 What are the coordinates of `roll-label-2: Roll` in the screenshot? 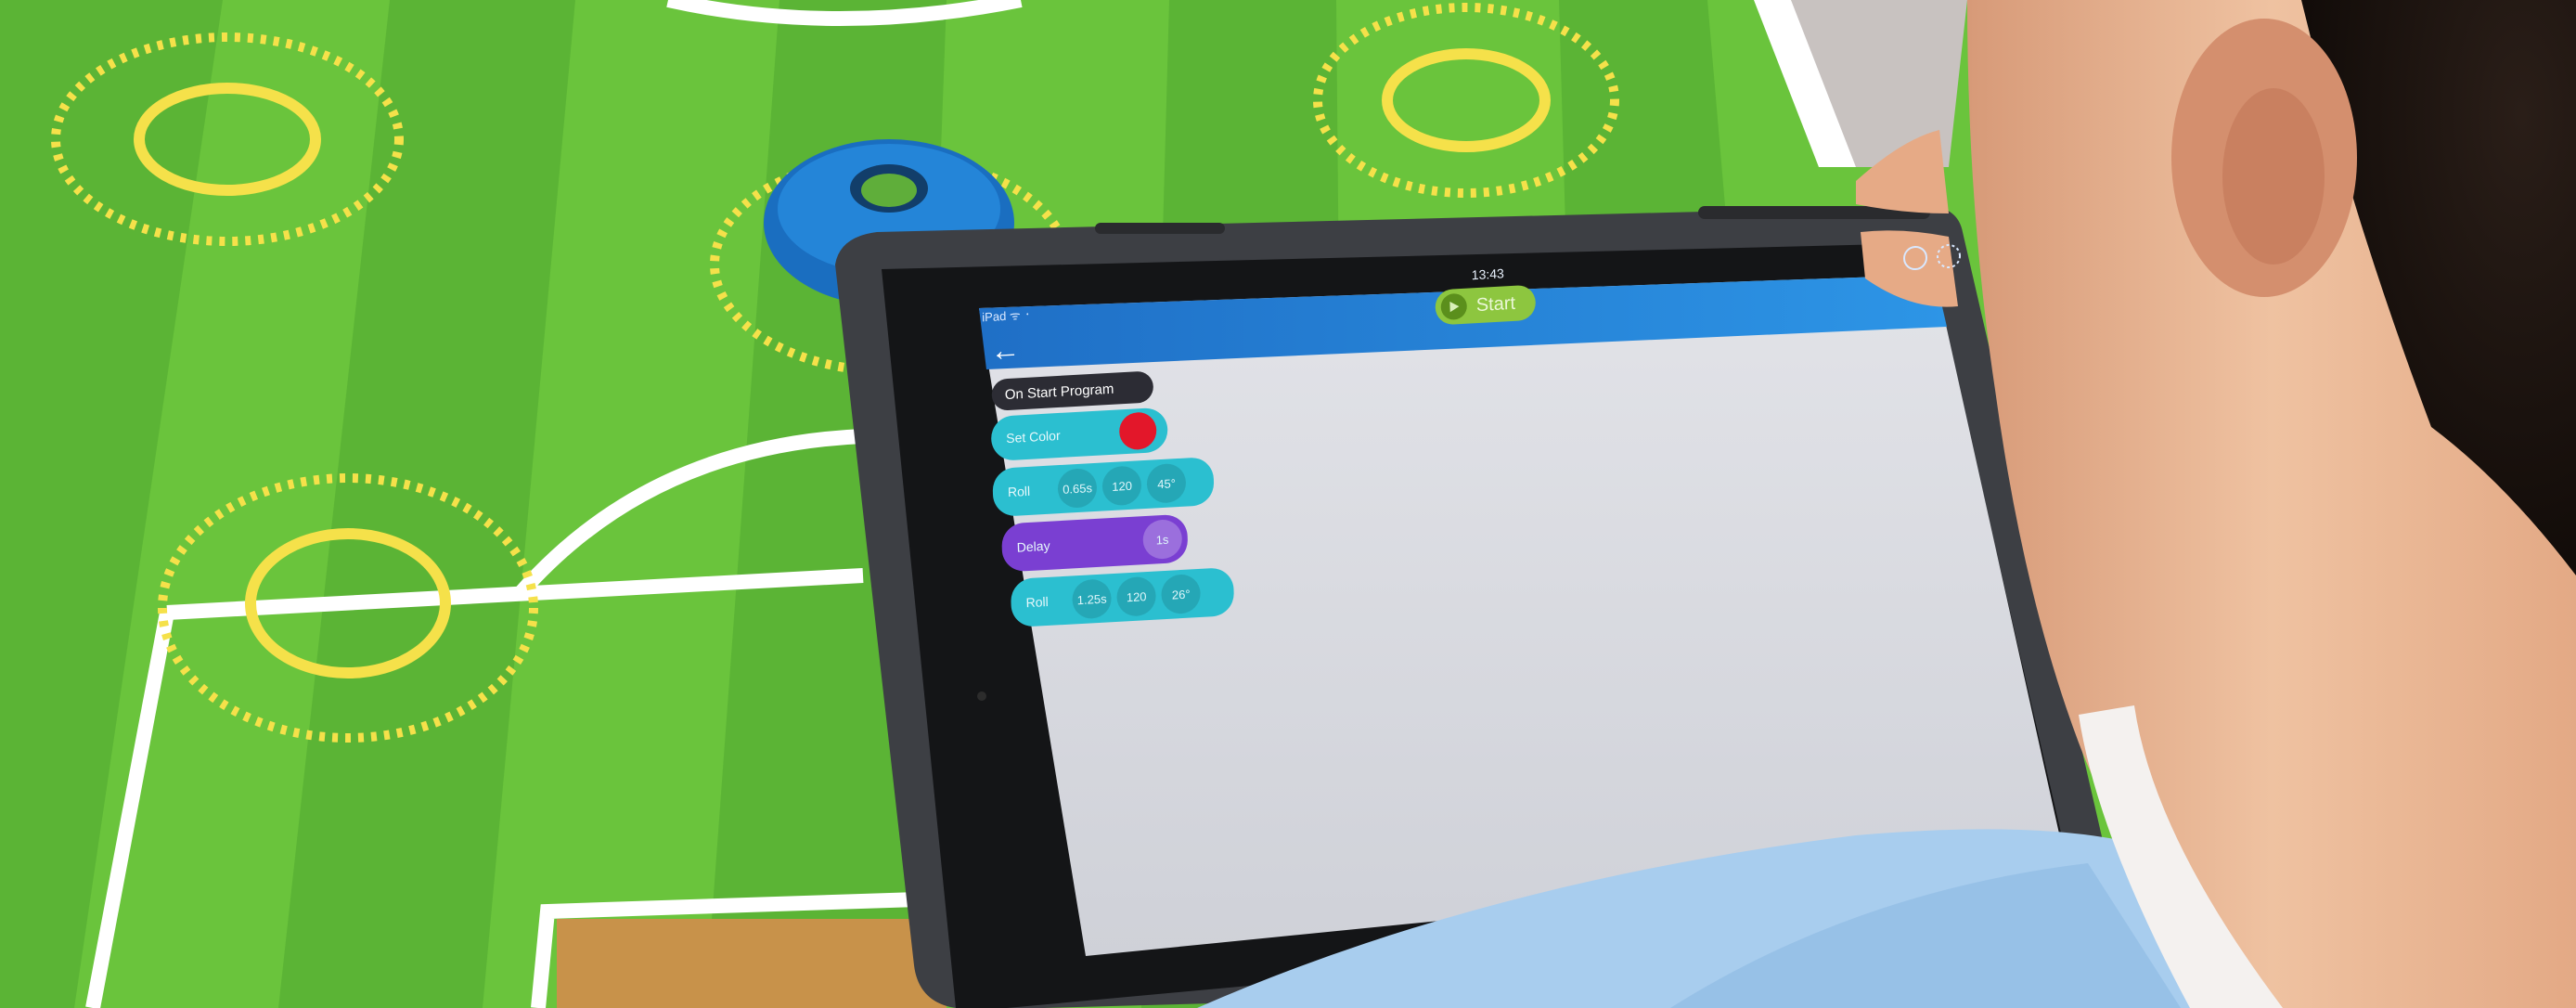 It's located at (1037, 602).